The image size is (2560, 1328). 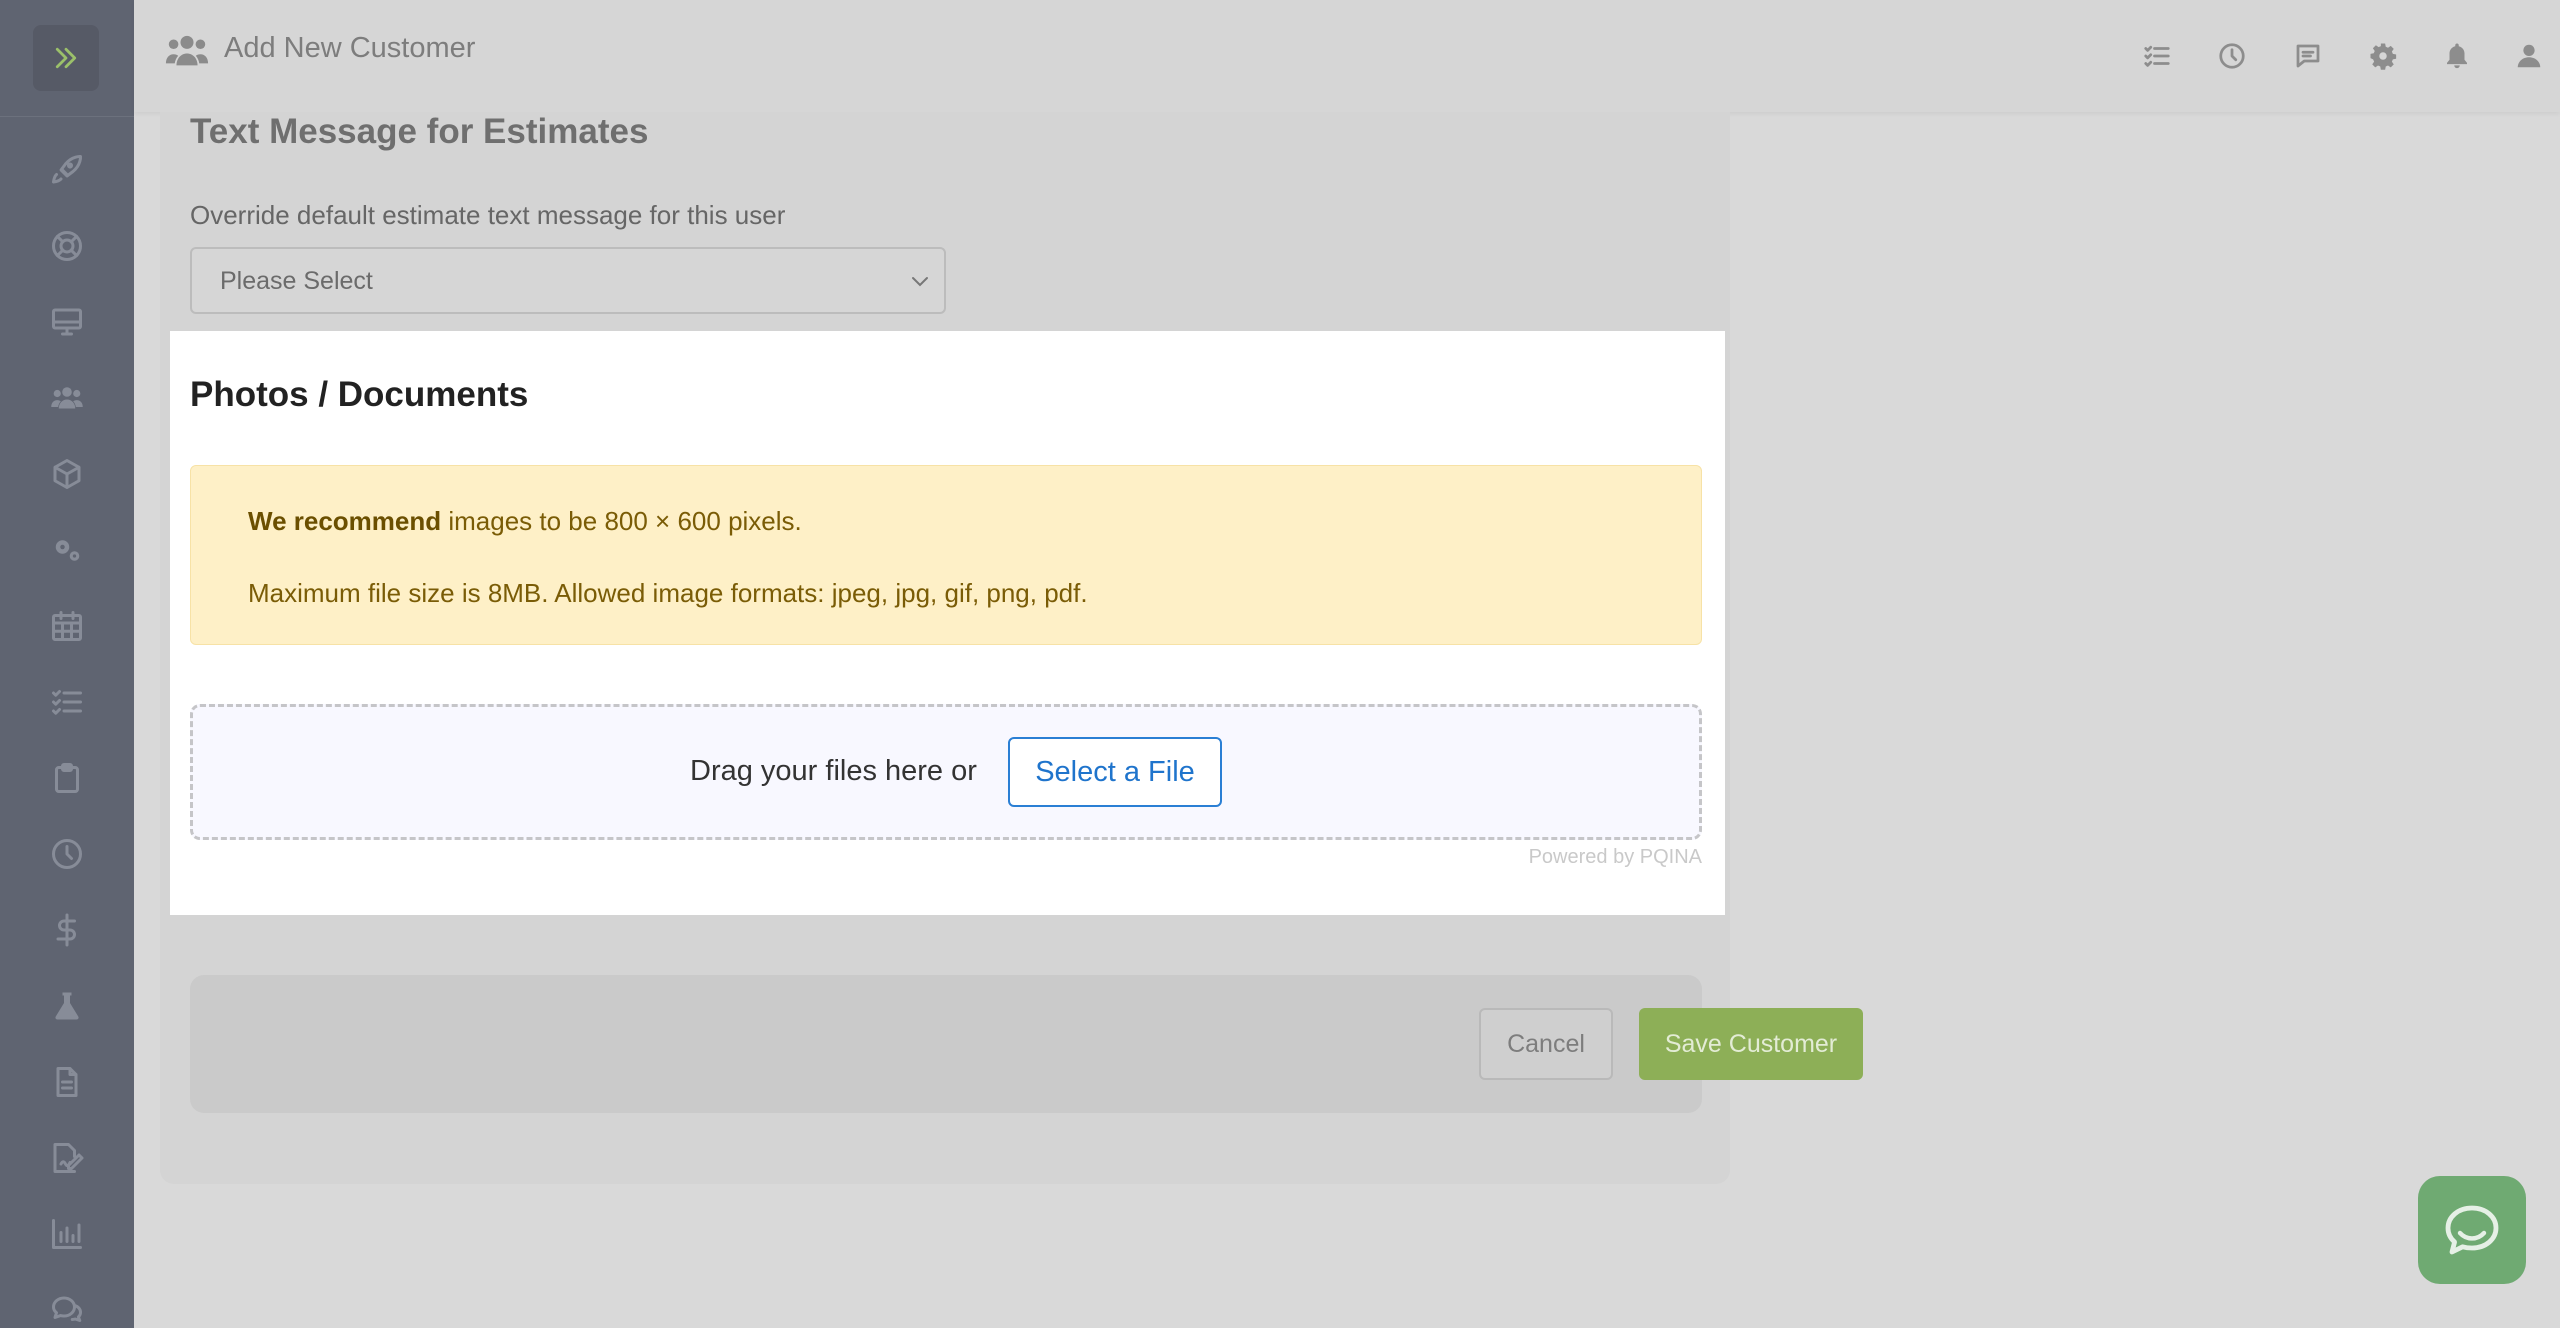 I want to click on lifebuoy-icon, so click(x=67, y=246).